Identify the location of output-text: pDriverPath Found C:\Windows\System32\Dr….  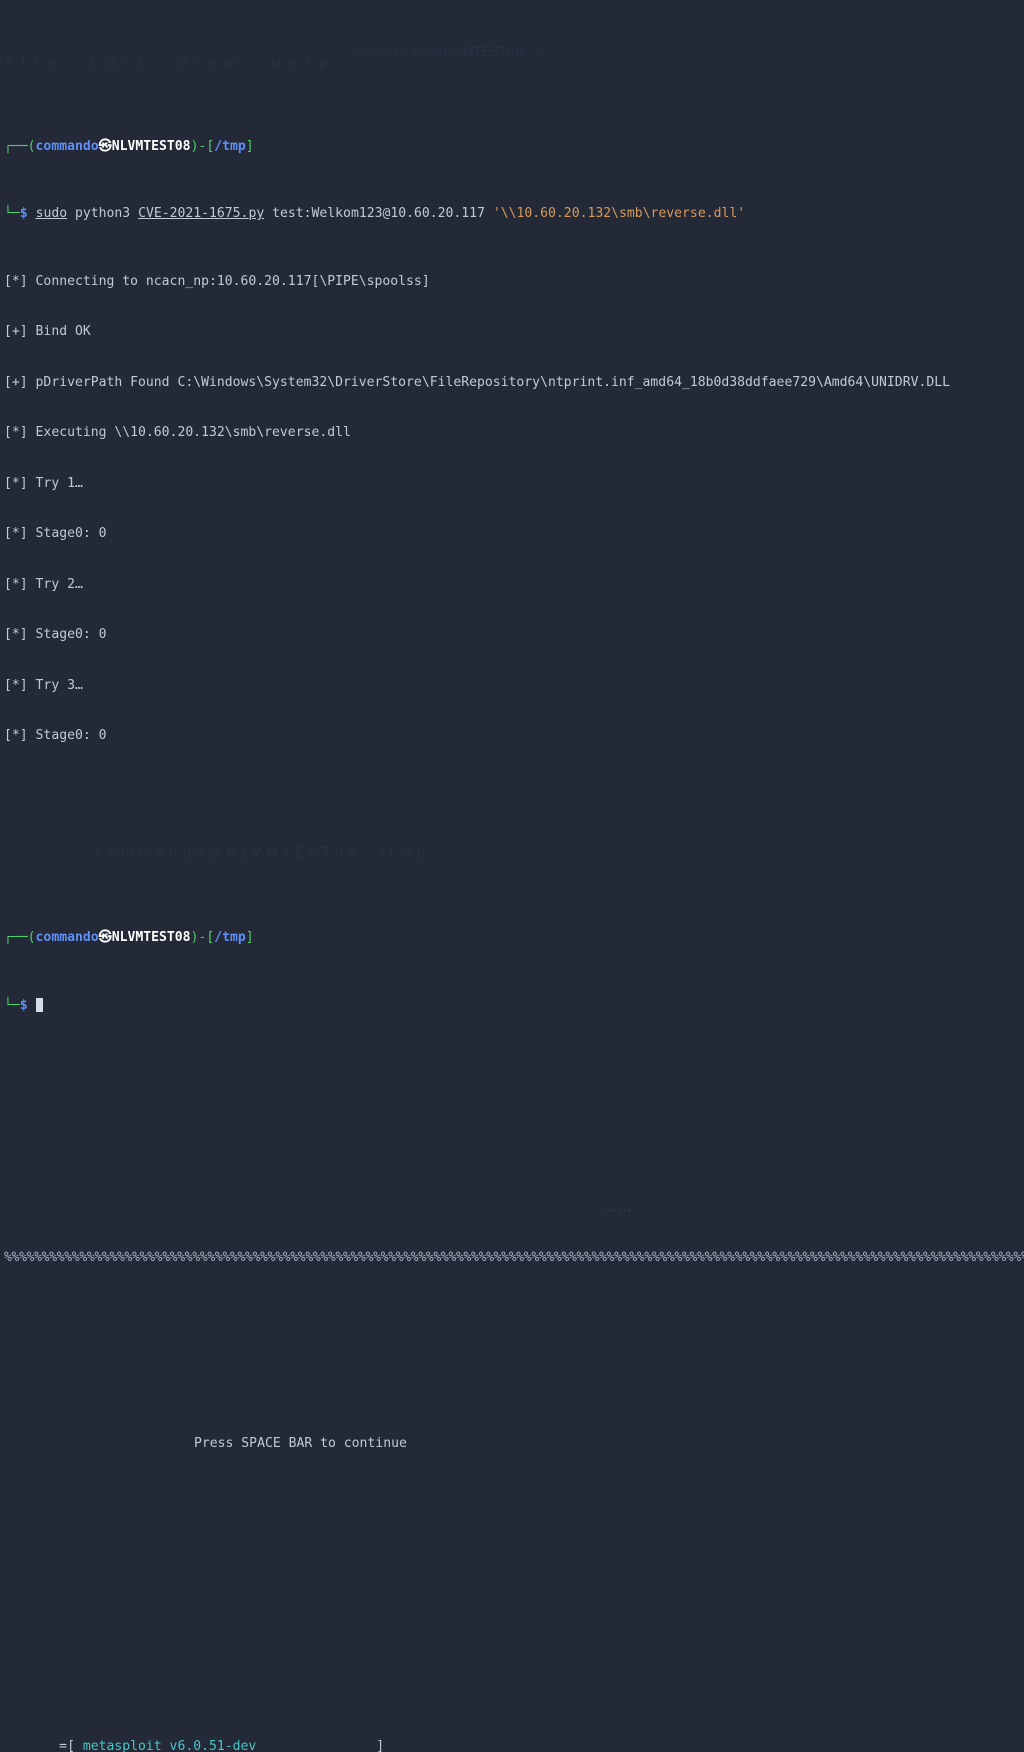
(492, 382).